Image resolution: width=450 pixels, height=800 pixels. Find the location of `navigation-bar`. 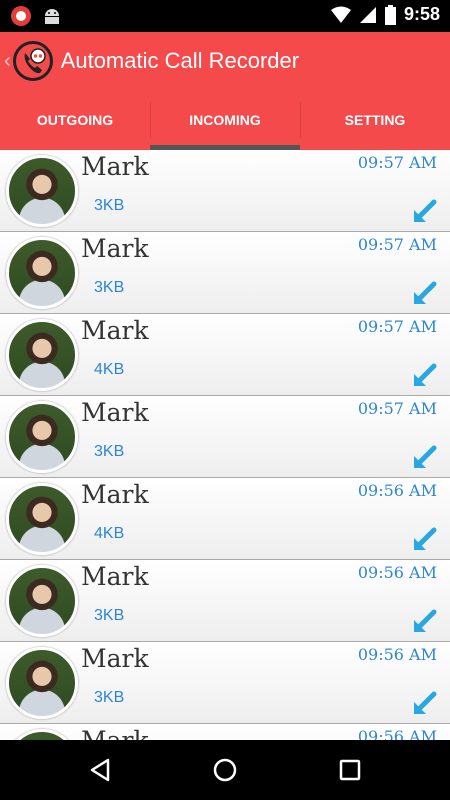

navigation-bar is located at coordinates (225, 770).